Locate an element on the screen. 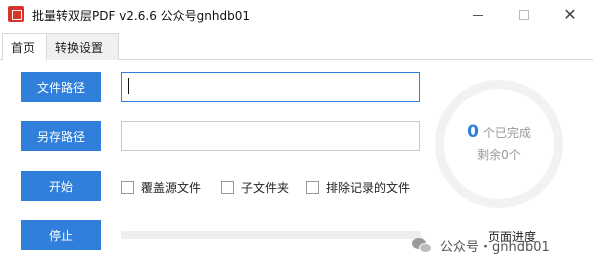  page-progress-bar is located at coordinates (271, 235).